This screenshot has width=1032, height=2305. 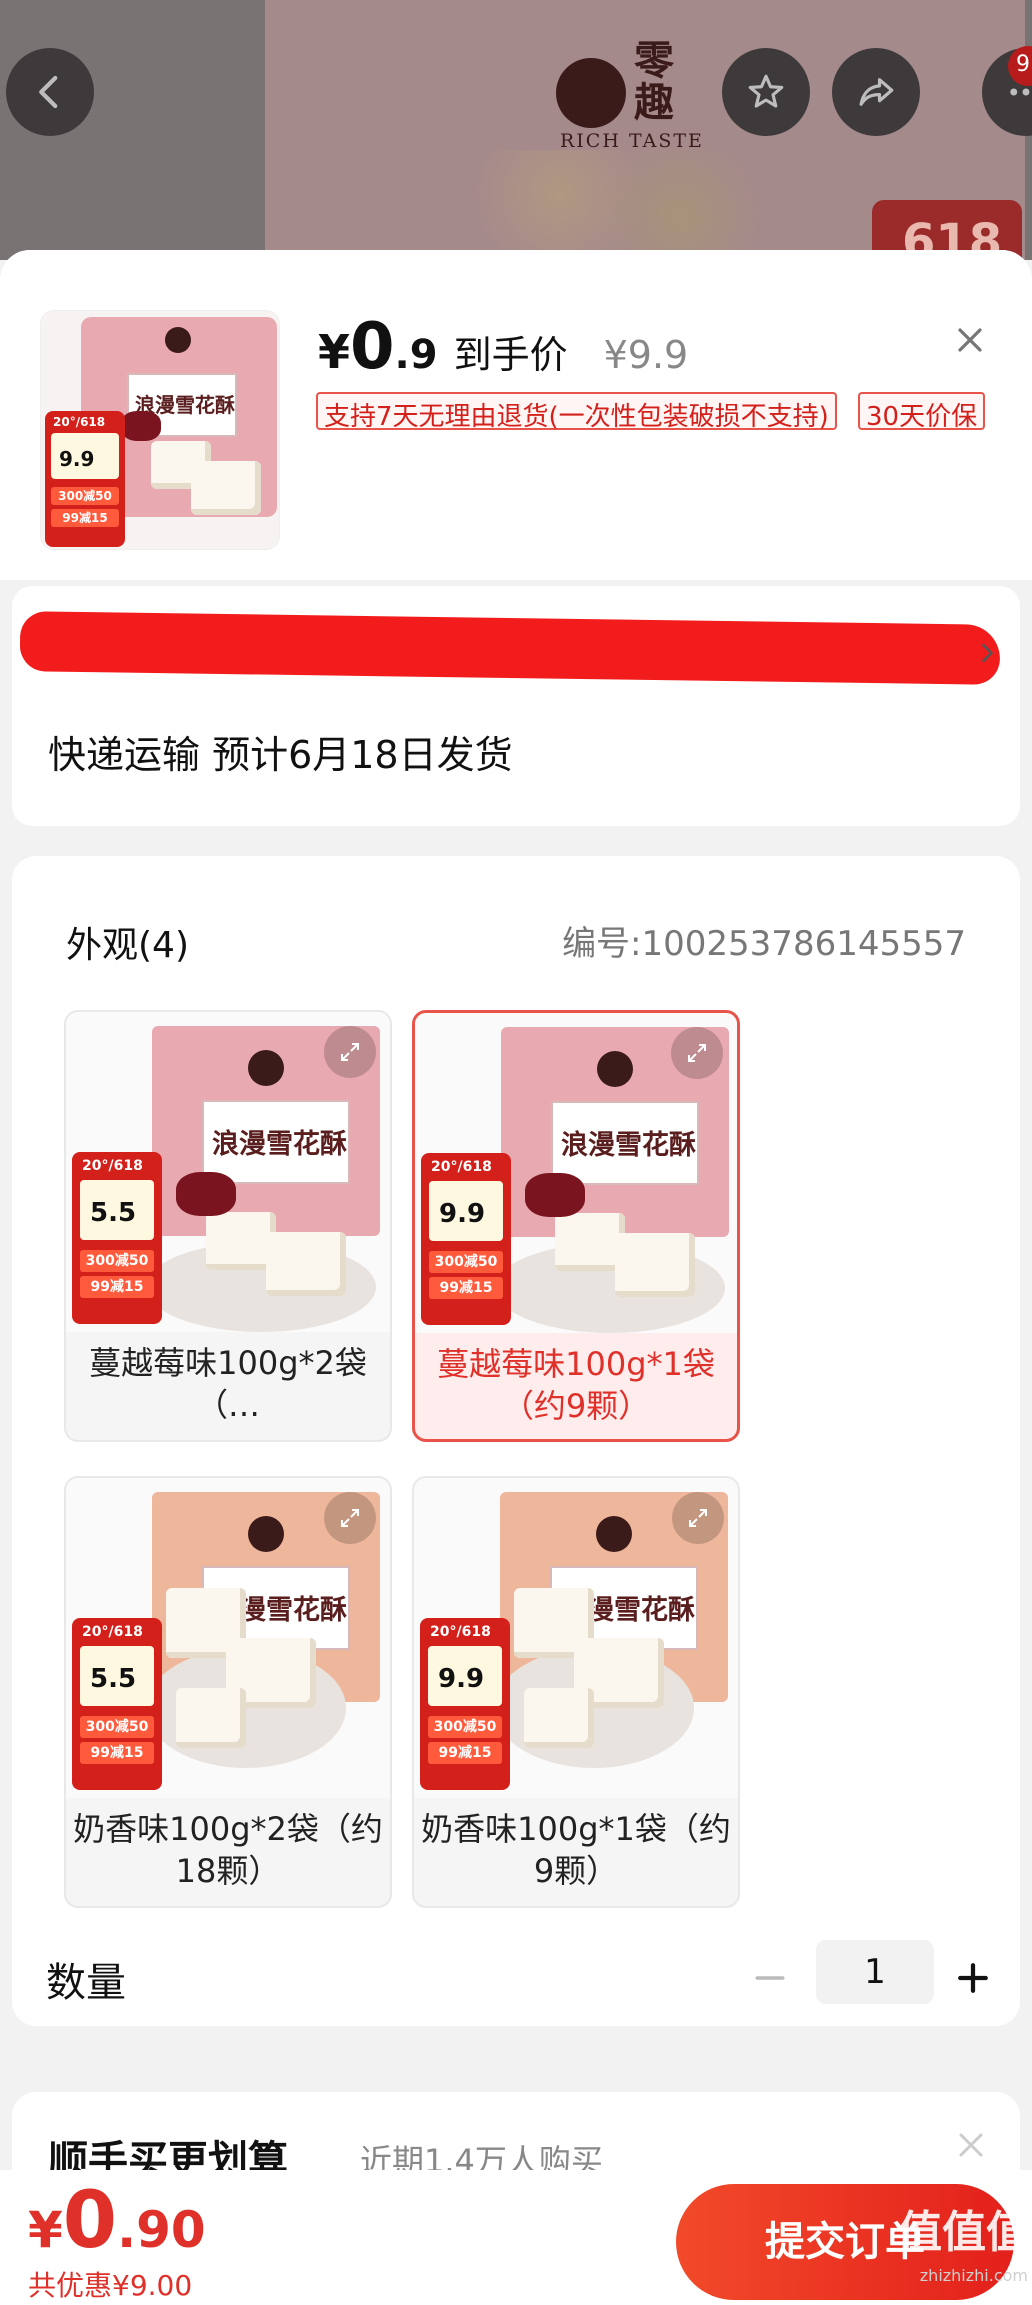 I want to click on brand-mark, so click(x=591, y=93).